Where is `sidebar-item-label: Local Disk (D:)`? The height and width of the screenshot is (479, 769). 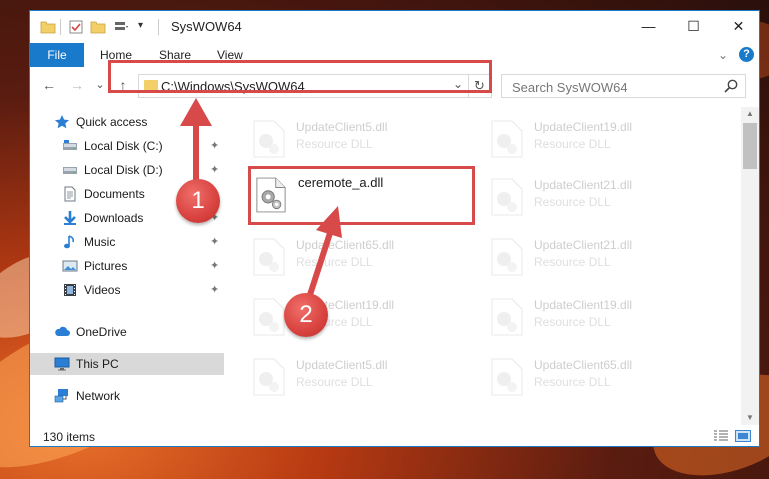 sidebar-item-label: Local Disk (D:) is located at coordinates (123, 170).